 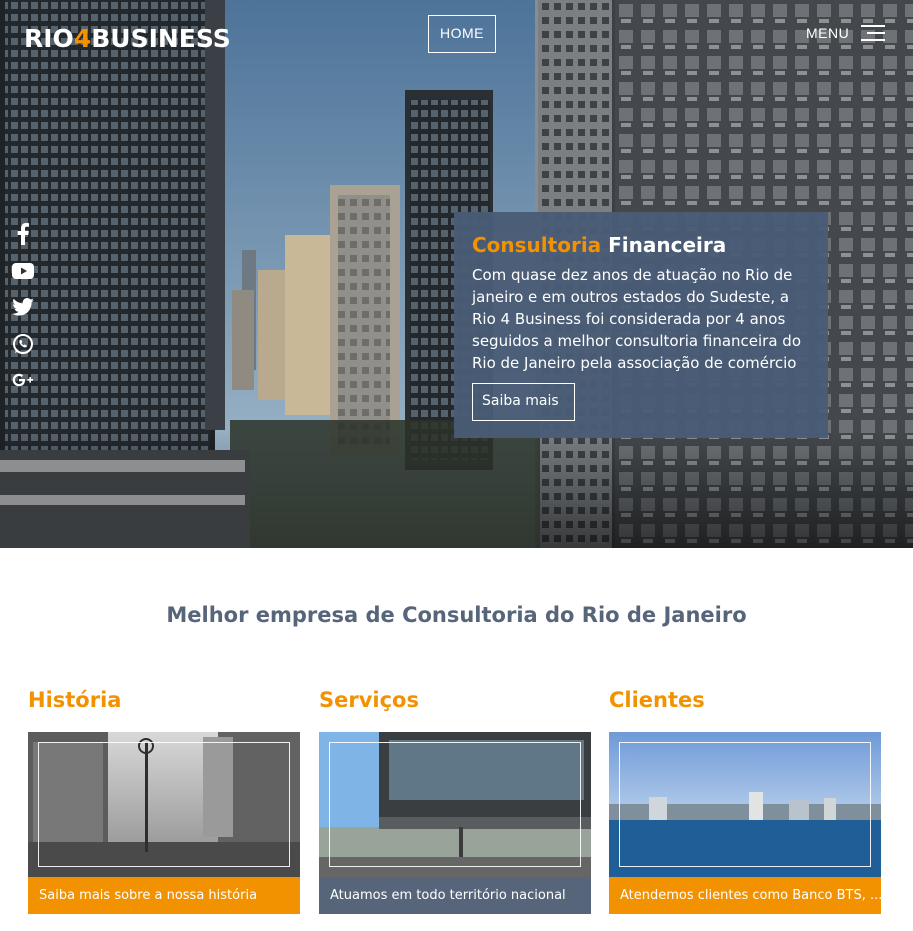 I want to click on hero-card-title-highlight: Consultoria, so click(x=537, y=245).